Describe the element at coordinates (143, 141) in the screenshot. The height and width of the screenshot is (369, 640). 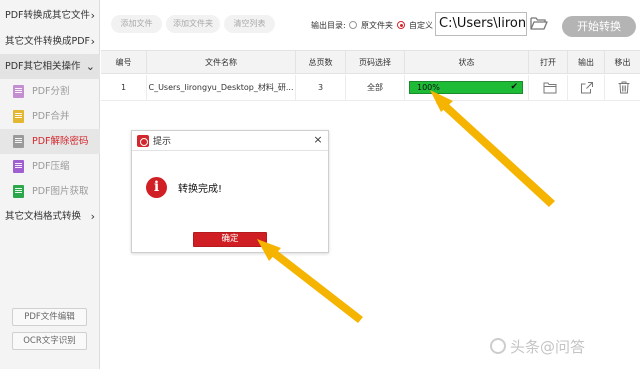
I see `app-logo-icon` at that location.